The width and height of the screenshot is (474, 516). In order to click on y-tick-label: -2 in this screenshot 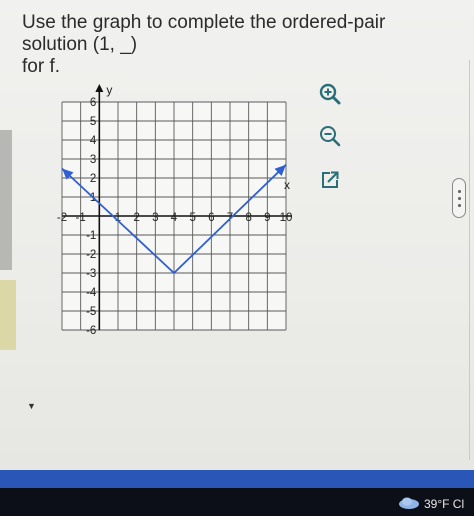, I will do `click(91, 255)`.